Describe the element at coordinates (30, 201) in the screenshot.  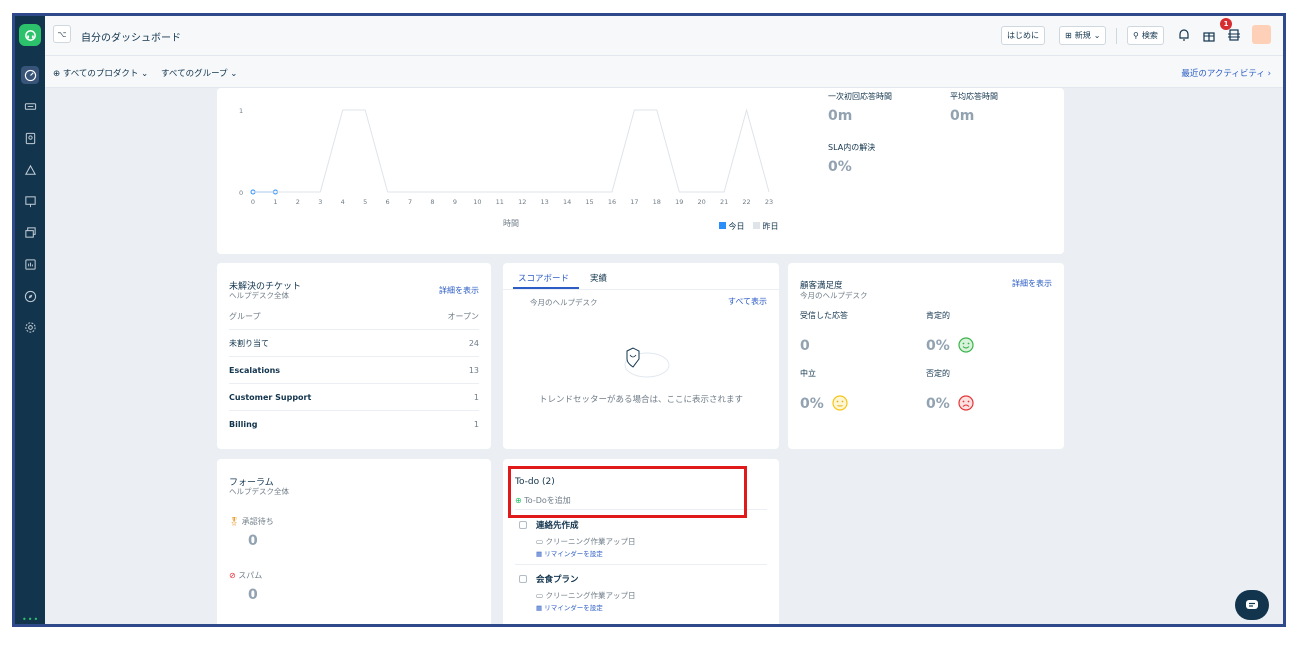
I see `knowledge-base-icon` at that location.